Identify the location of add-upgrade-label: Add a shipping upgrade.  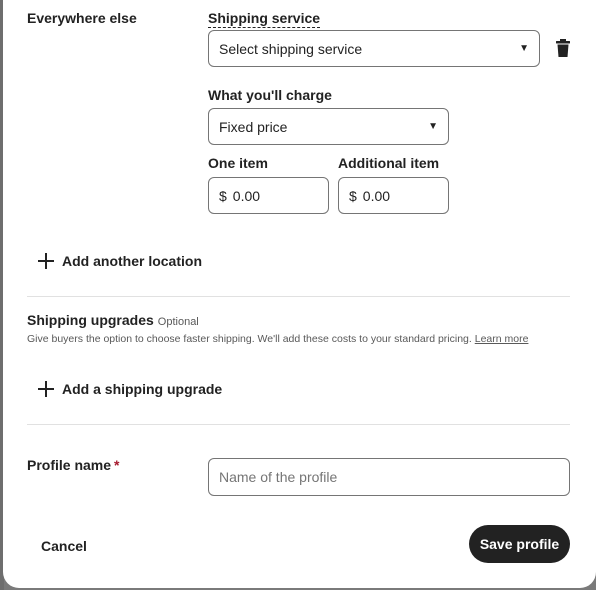
(142, 389).